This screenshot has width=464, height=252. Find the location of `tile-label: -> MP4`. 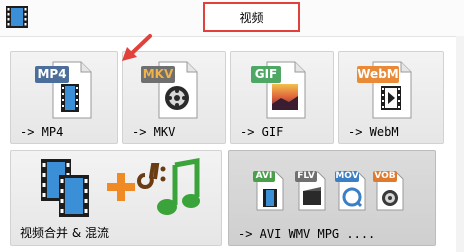

tile-label: -> MP4 is located at coordinates (42, 132).